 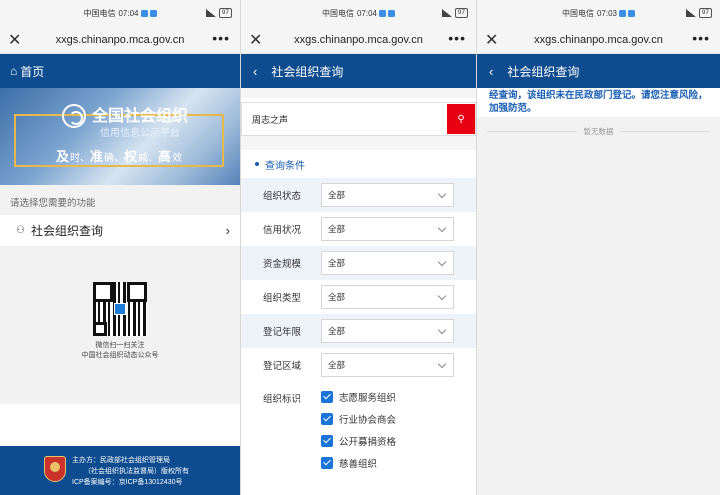 I want to click on menu-item-label: 社会组织查询, so click(x=66, y=231).